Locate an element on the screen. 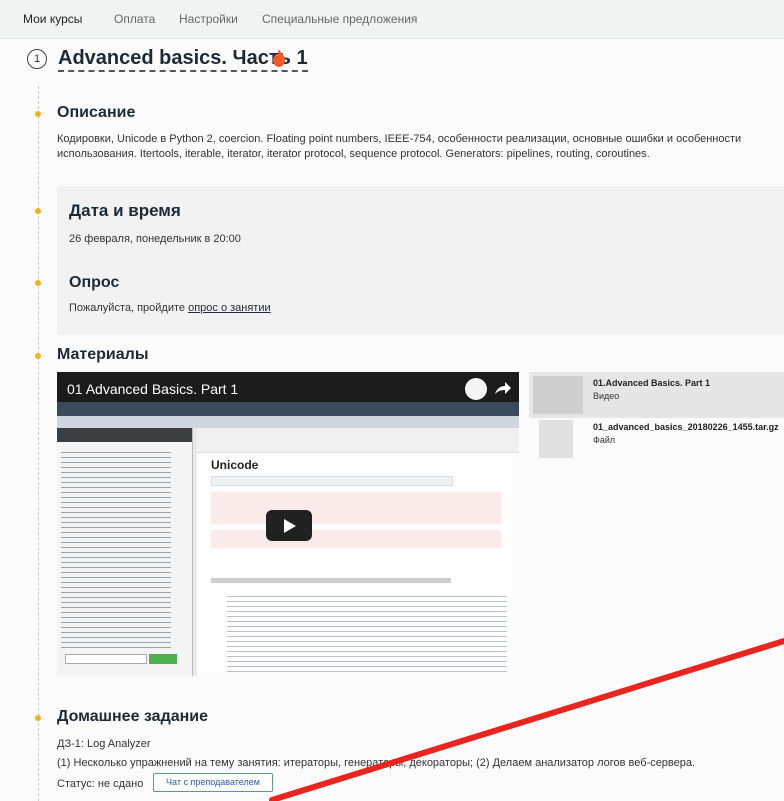  material-type: Файл is located at coordinates (604, 440).